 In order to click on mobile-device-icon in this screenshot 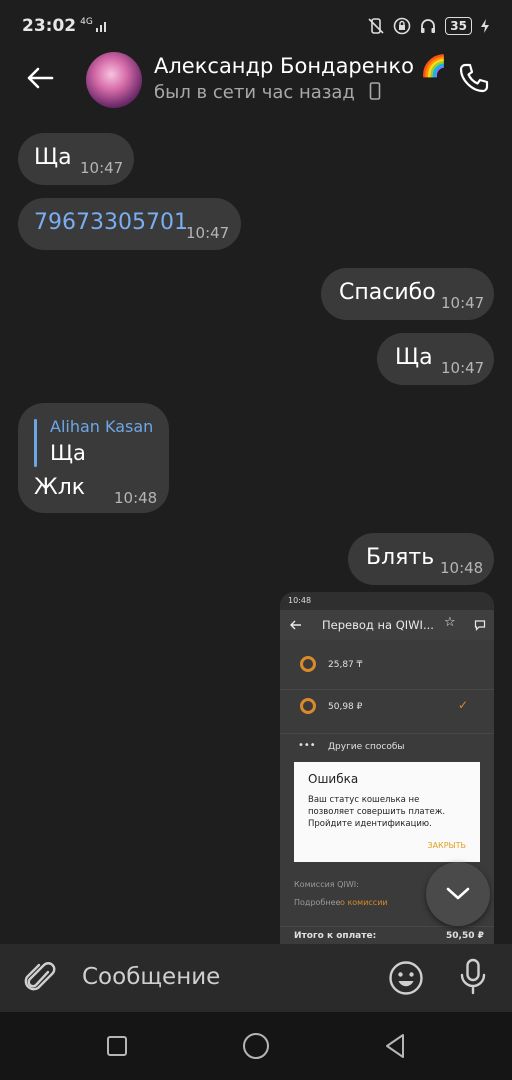, I will do `click(374, 91)`.